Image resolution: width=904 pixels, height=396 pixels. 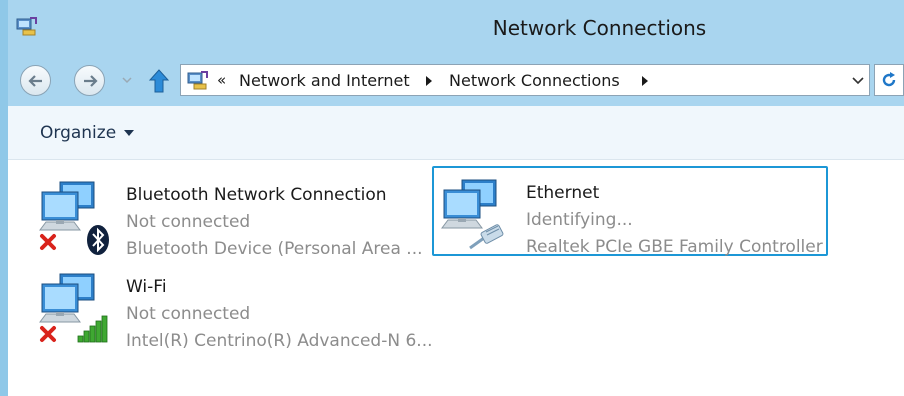 I want to click on window-border, so click(x=4, y=198).